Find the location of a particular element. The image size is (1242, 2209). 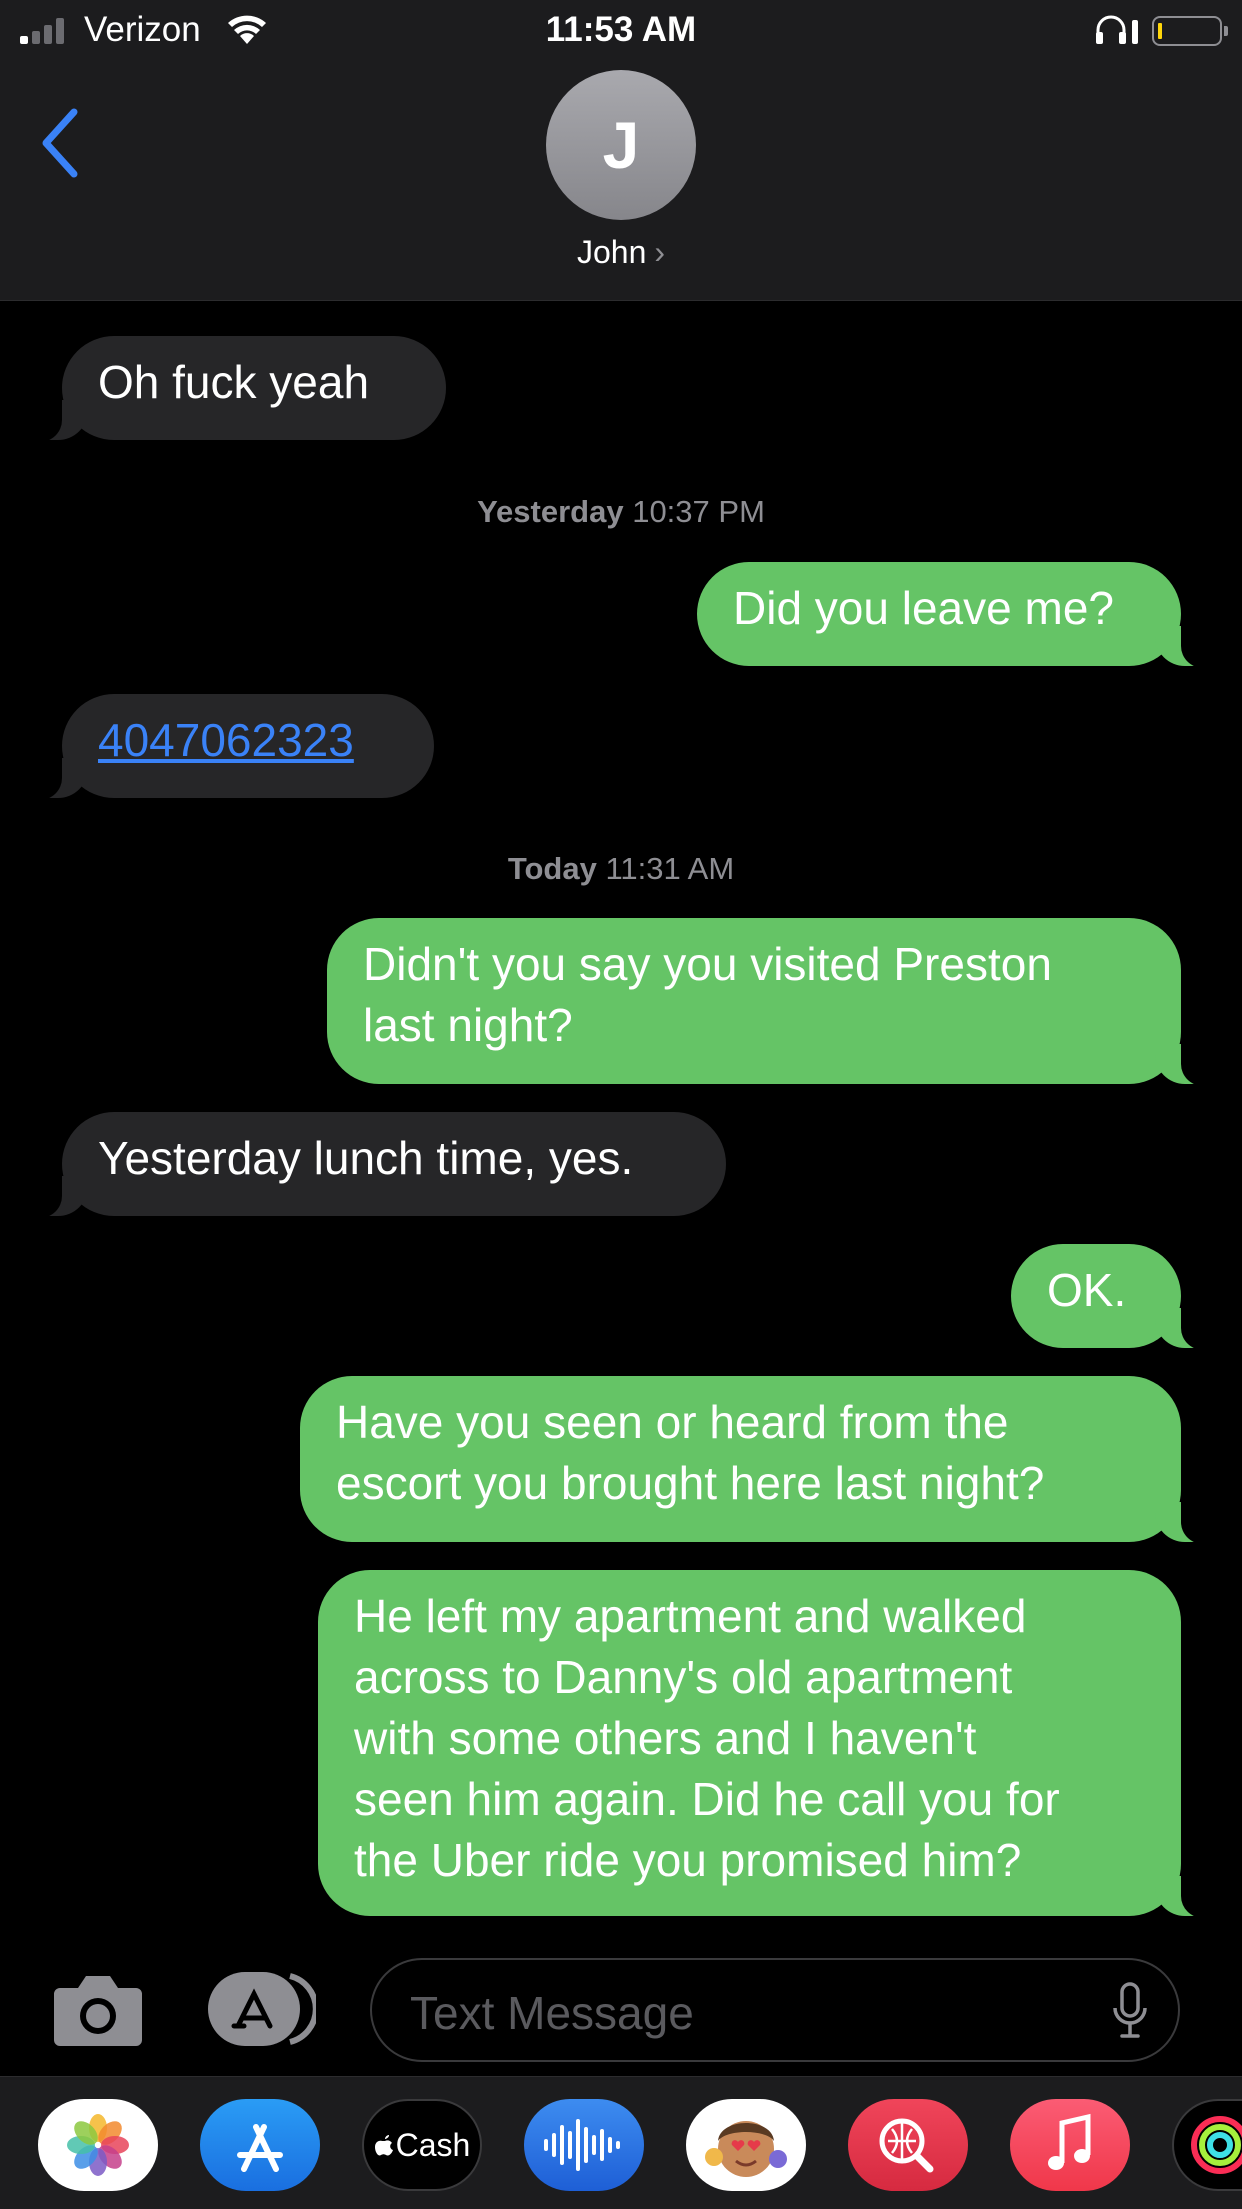

headphones-icon is located at coordinates (1117, 29).